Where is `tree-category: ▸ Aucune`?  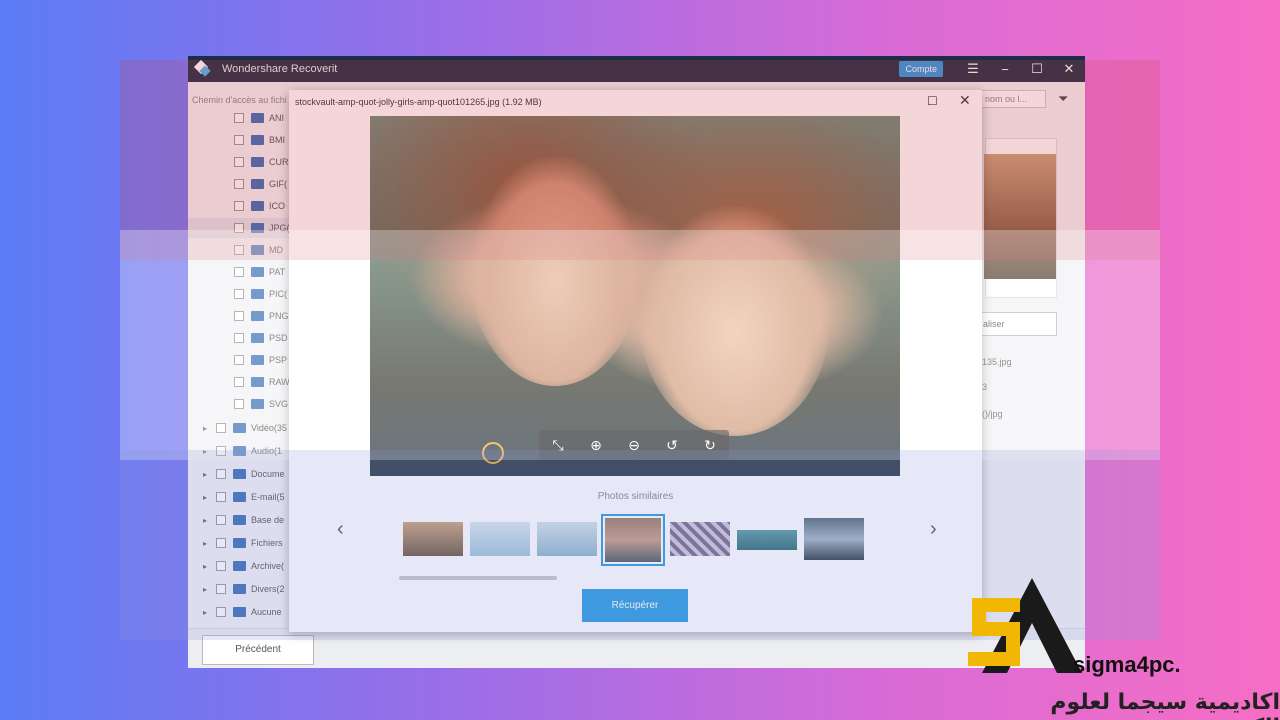 tree-category: ▸ Aucune is located at coordinates (243, 612).